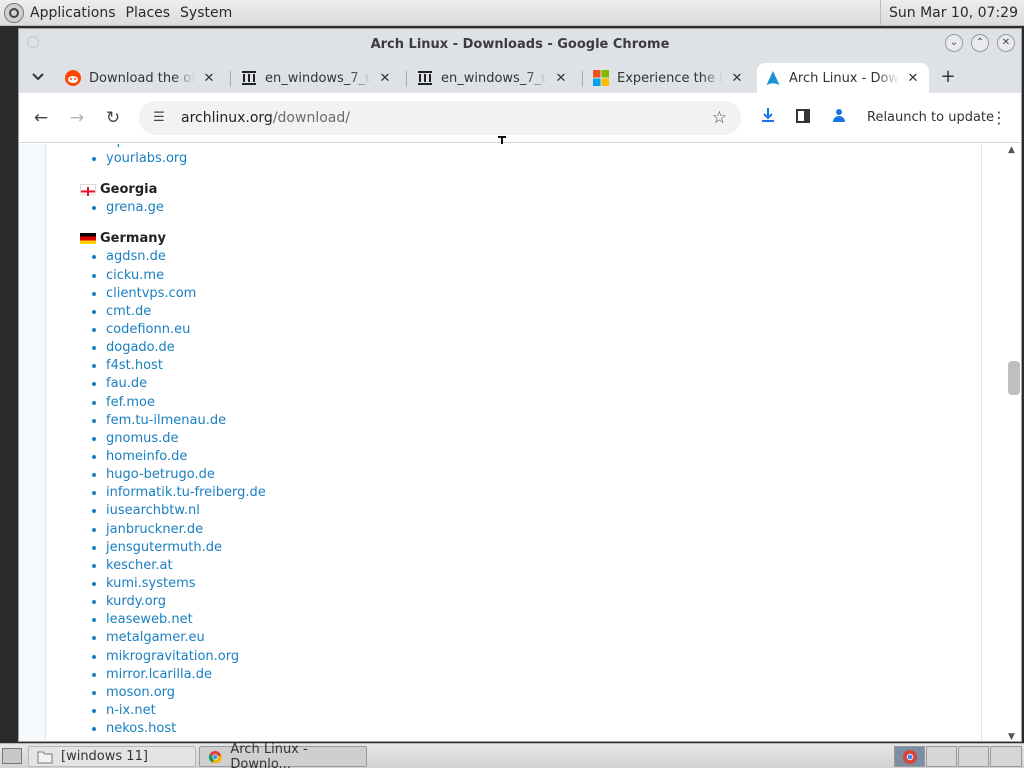 The width and height of the screenshot is (1024, 768). I want to click on mirror-link: mirror.lcarilla.de, so click(159, 674).